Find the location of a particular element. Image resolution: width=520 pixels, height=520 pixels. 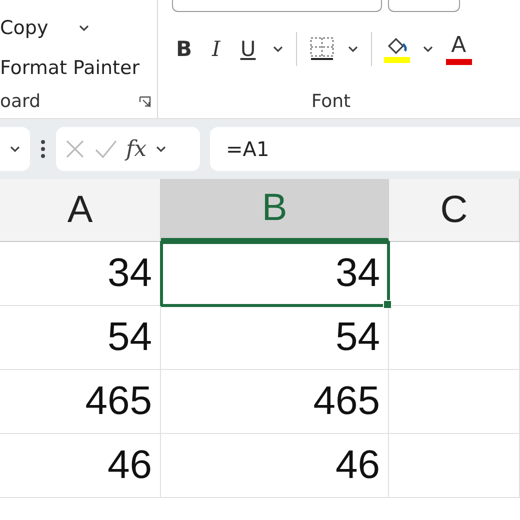

copy-button: Copy is located at coordinates (78, 28).